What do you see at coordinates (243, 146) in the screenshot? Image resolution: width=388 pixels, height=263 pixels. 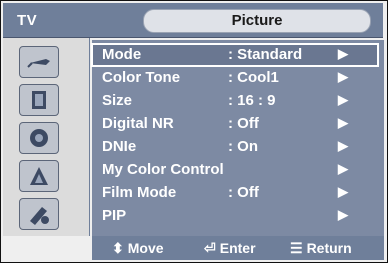 I see `menu-item-value: : On` at bounding box center [243, 146].